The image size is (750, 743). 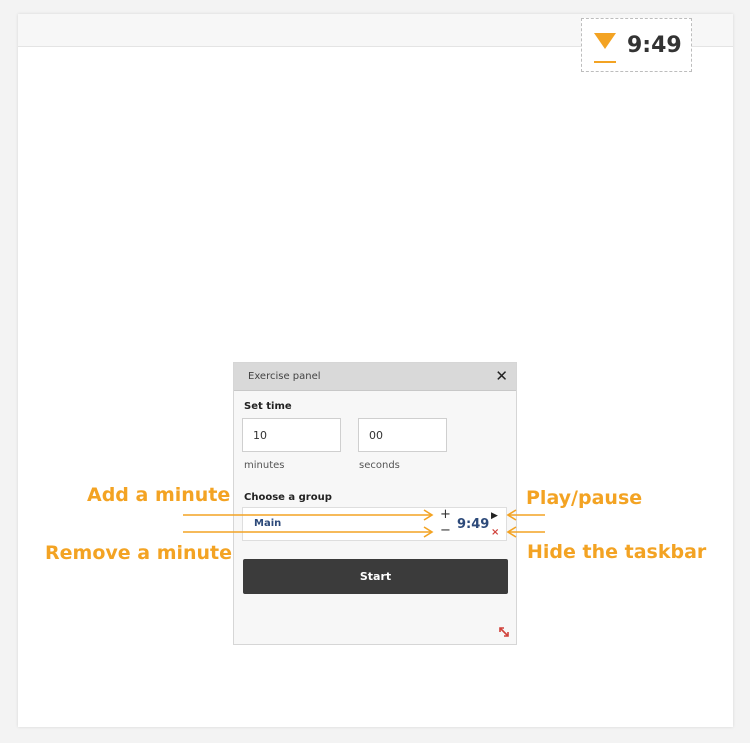 I want to click on panel-header: Exercise panel ✕, so click(x=375, y=377).